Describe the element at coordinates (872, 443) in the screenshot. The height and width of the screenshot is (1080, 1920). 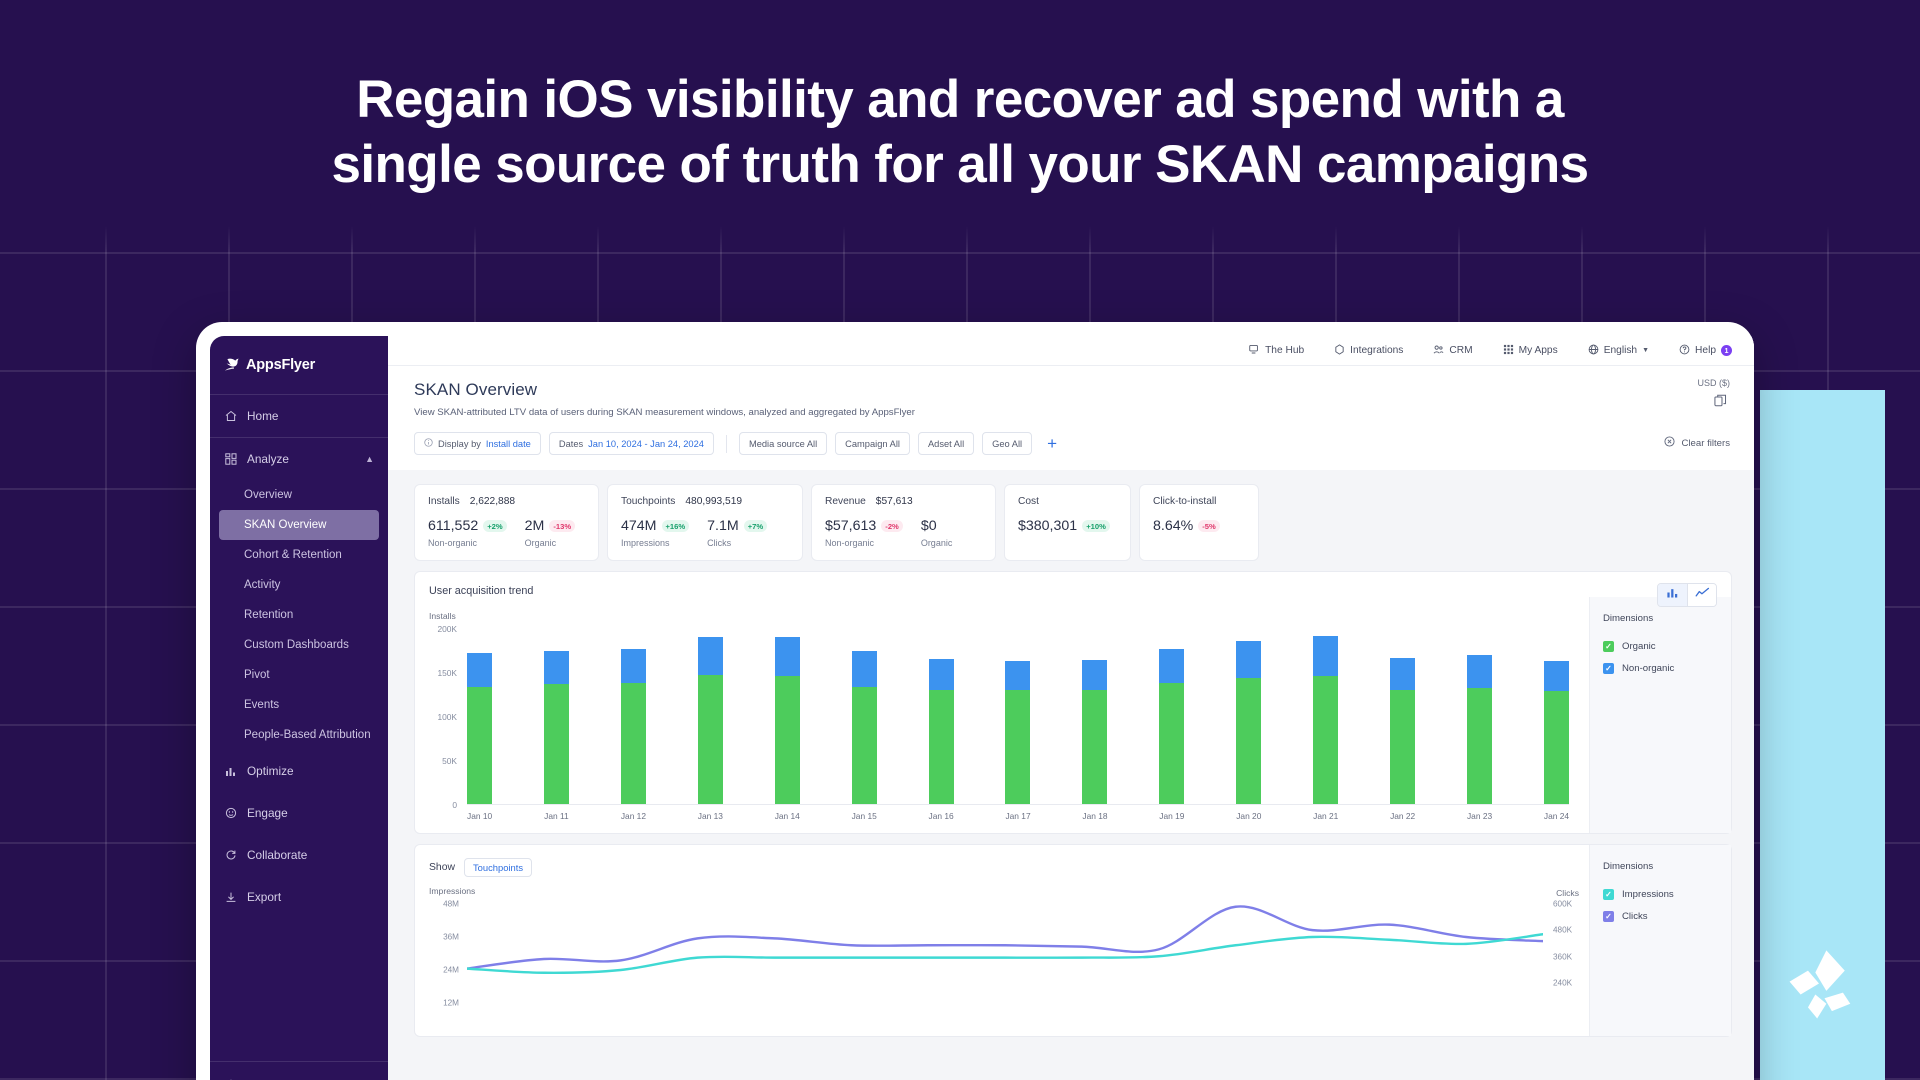
I see `campaign-filter: Campaign All` at that location.